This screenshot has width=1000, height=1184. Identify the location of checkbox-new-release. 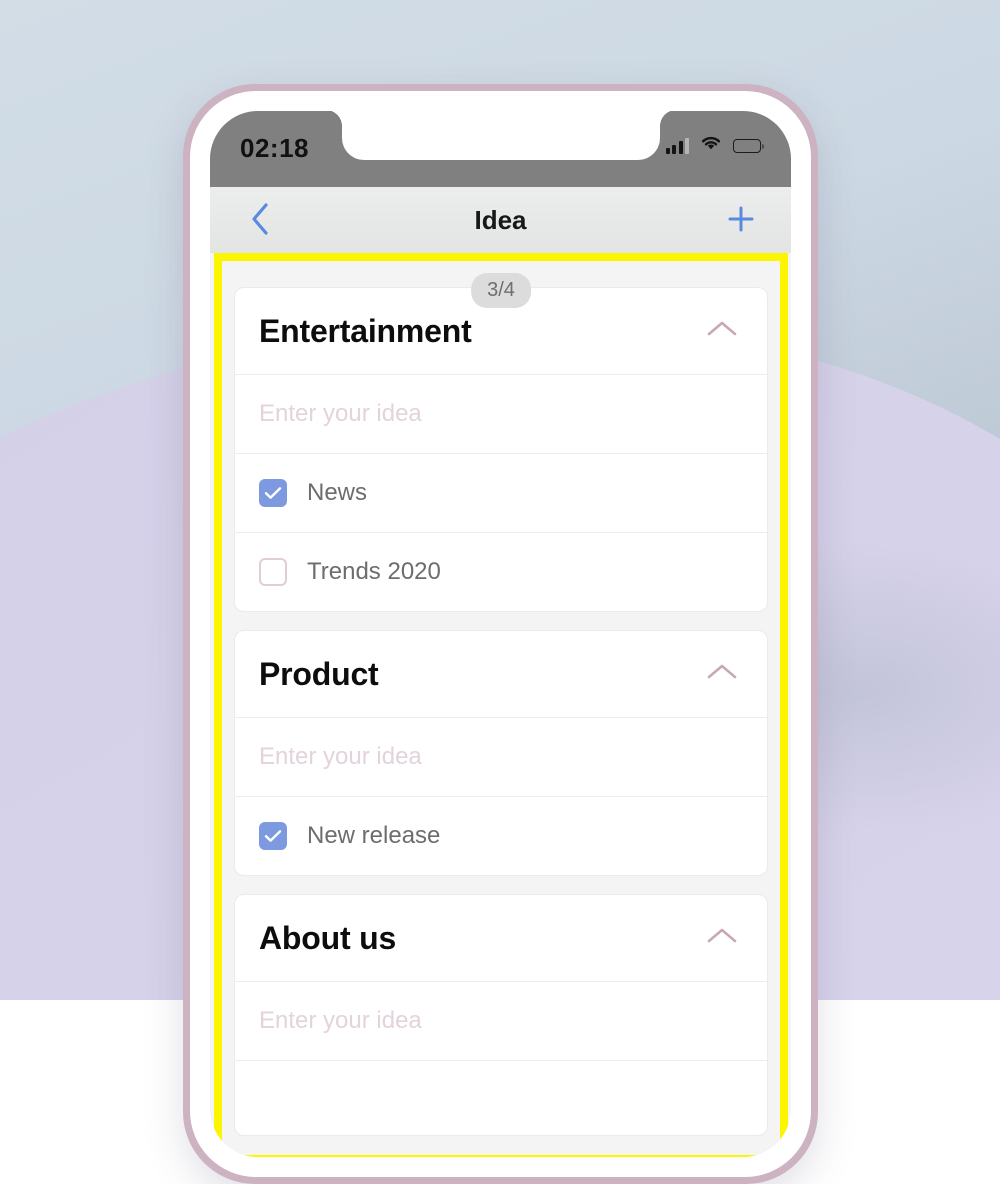
(273, 836).